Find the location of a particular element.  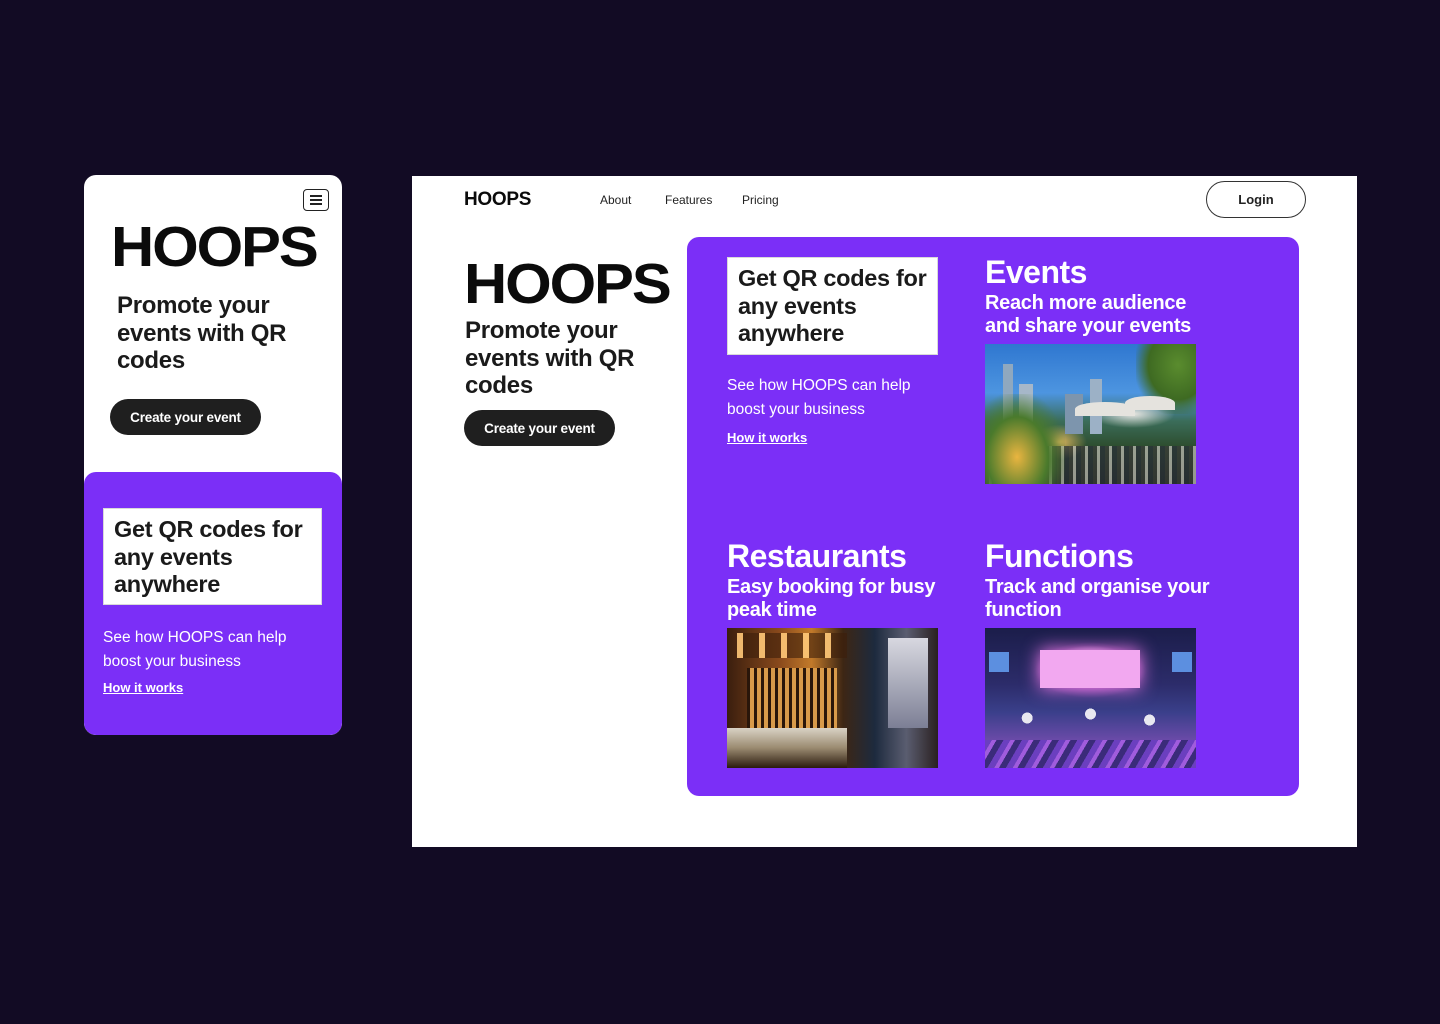

mobile-tagline: Promote your events with QR codes is located at coordinates (202, 333).